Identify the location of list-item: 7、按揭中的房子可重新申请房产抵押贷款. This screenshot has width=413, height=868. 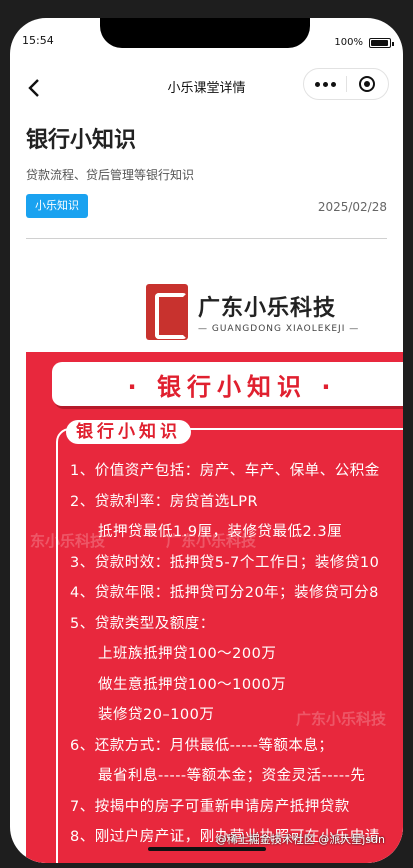
(210, 806).